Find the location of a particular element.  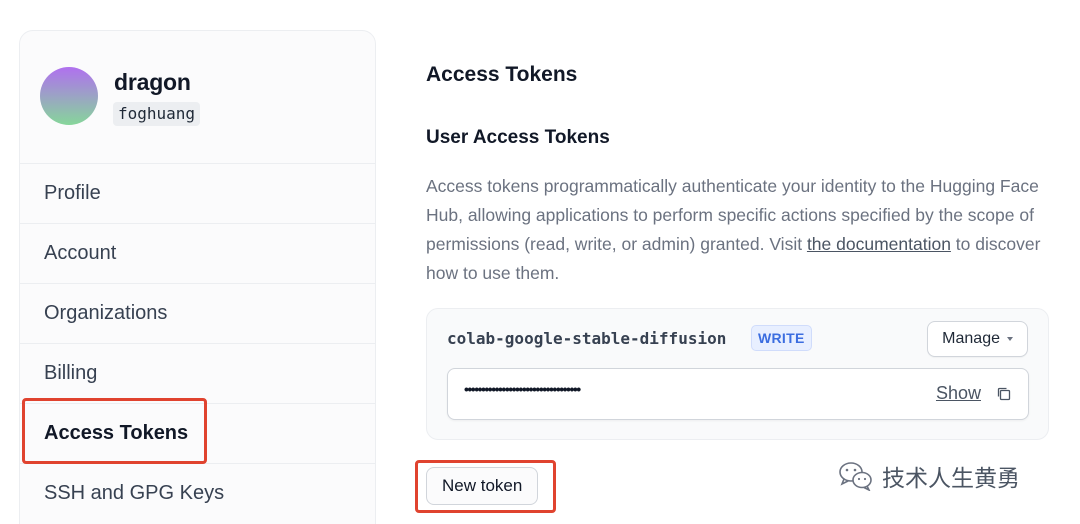

watermark-text: 技术人生黄勇 is located at coordinates (951, 478).